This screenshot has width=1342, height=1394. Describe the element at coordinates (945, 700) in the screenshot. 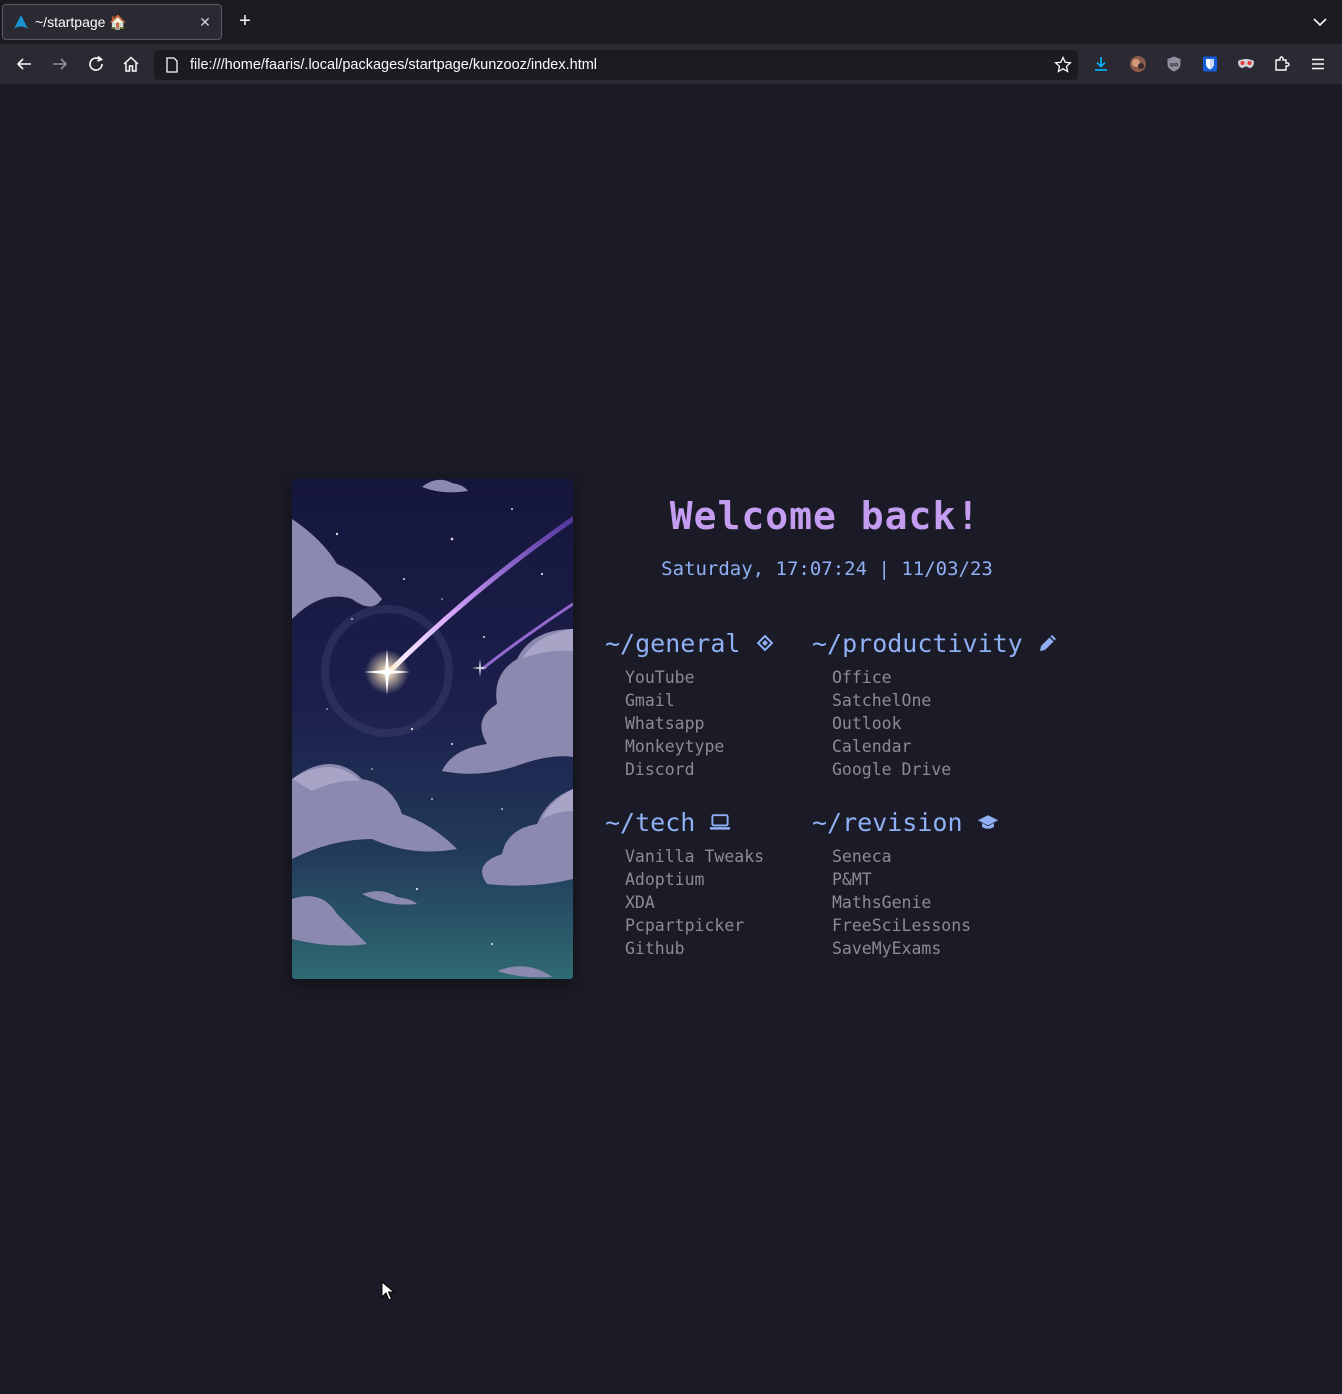

I see `link-satchelone: SatchelOne` at that location.